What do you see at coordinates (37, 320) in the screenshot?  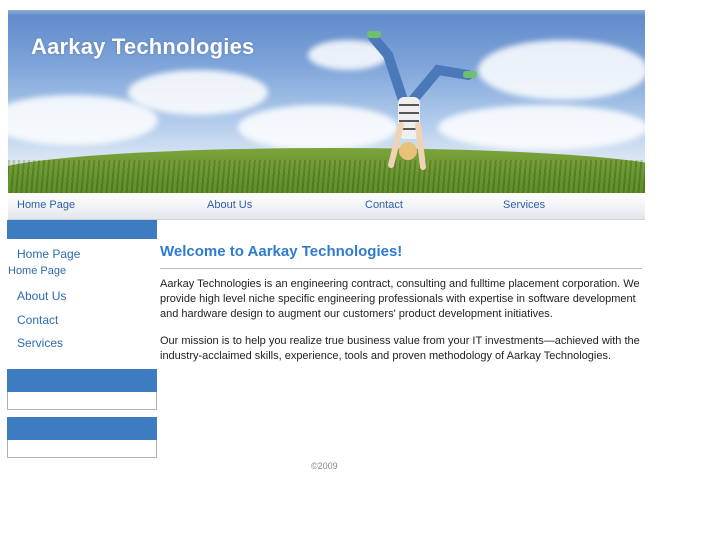 I see `sidebar-contact-link: Contact` at bounding box center [37, 320].